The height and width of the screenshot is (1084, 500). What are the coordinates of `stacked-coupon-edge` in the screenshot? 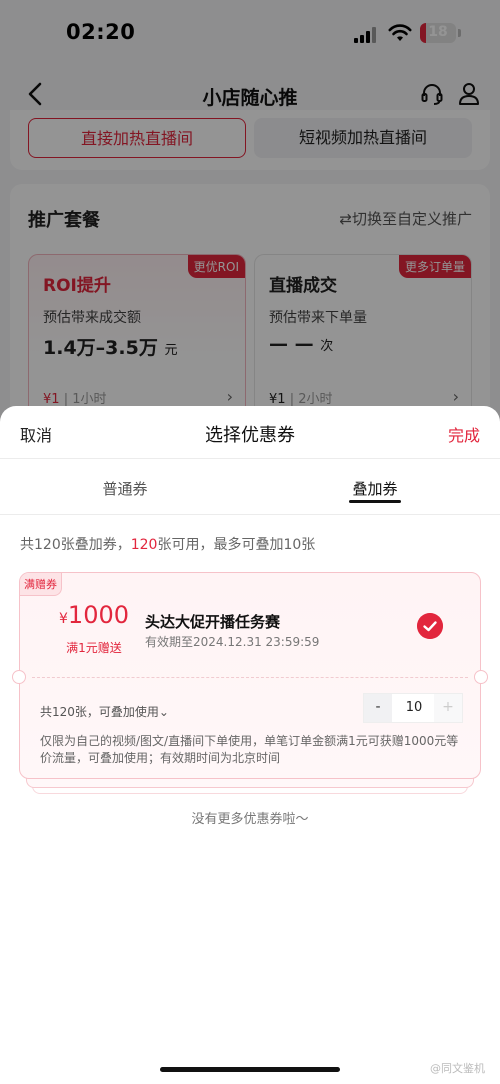 It's located at (250, 783).